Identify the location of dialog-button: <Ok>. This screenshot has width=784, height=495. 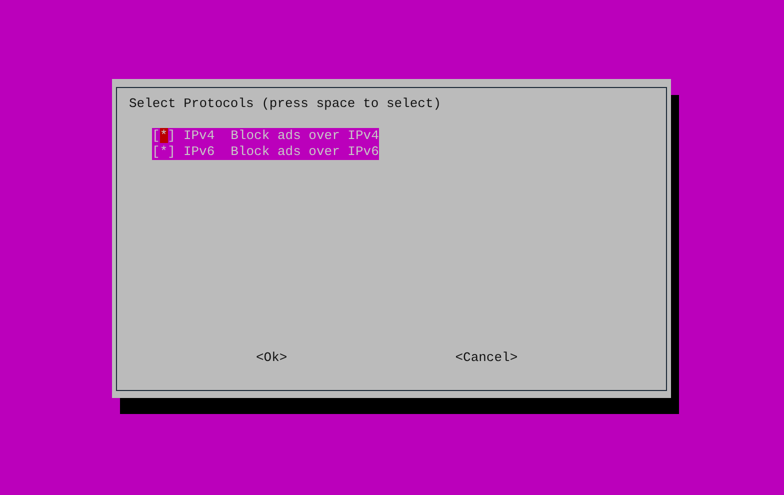
(272, 358).